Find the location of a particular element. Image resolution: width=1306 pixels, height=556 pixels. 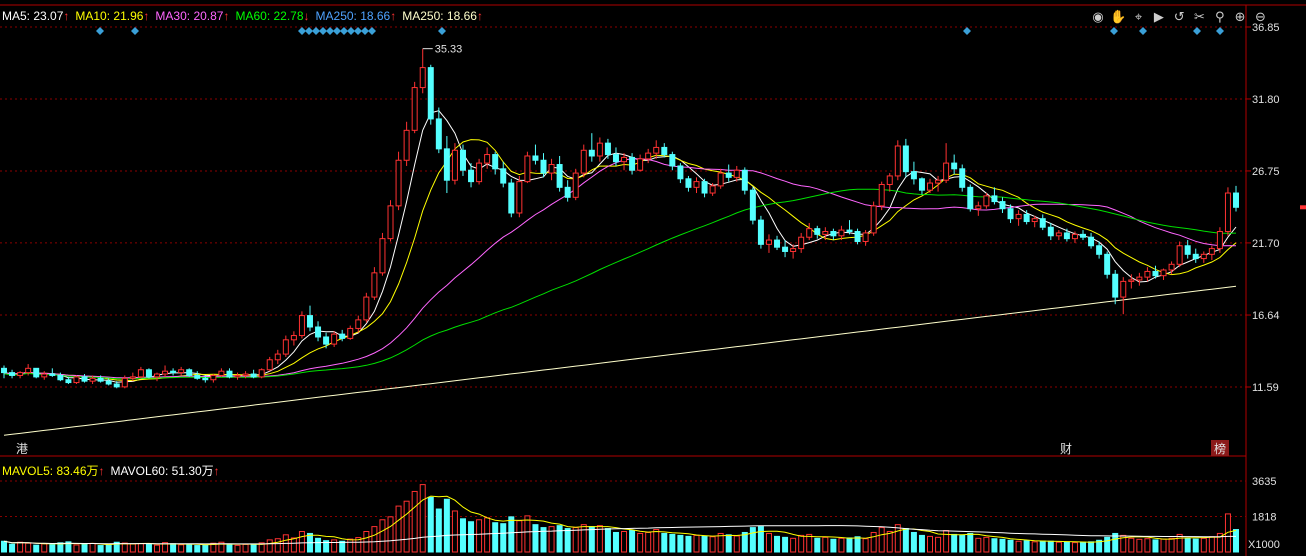

chart-toolbar: ◉ ✋ ⌖ ▶ ↺ ✂ ⚲ ⊕ ⊖ is located at coordinates (1179, 17).